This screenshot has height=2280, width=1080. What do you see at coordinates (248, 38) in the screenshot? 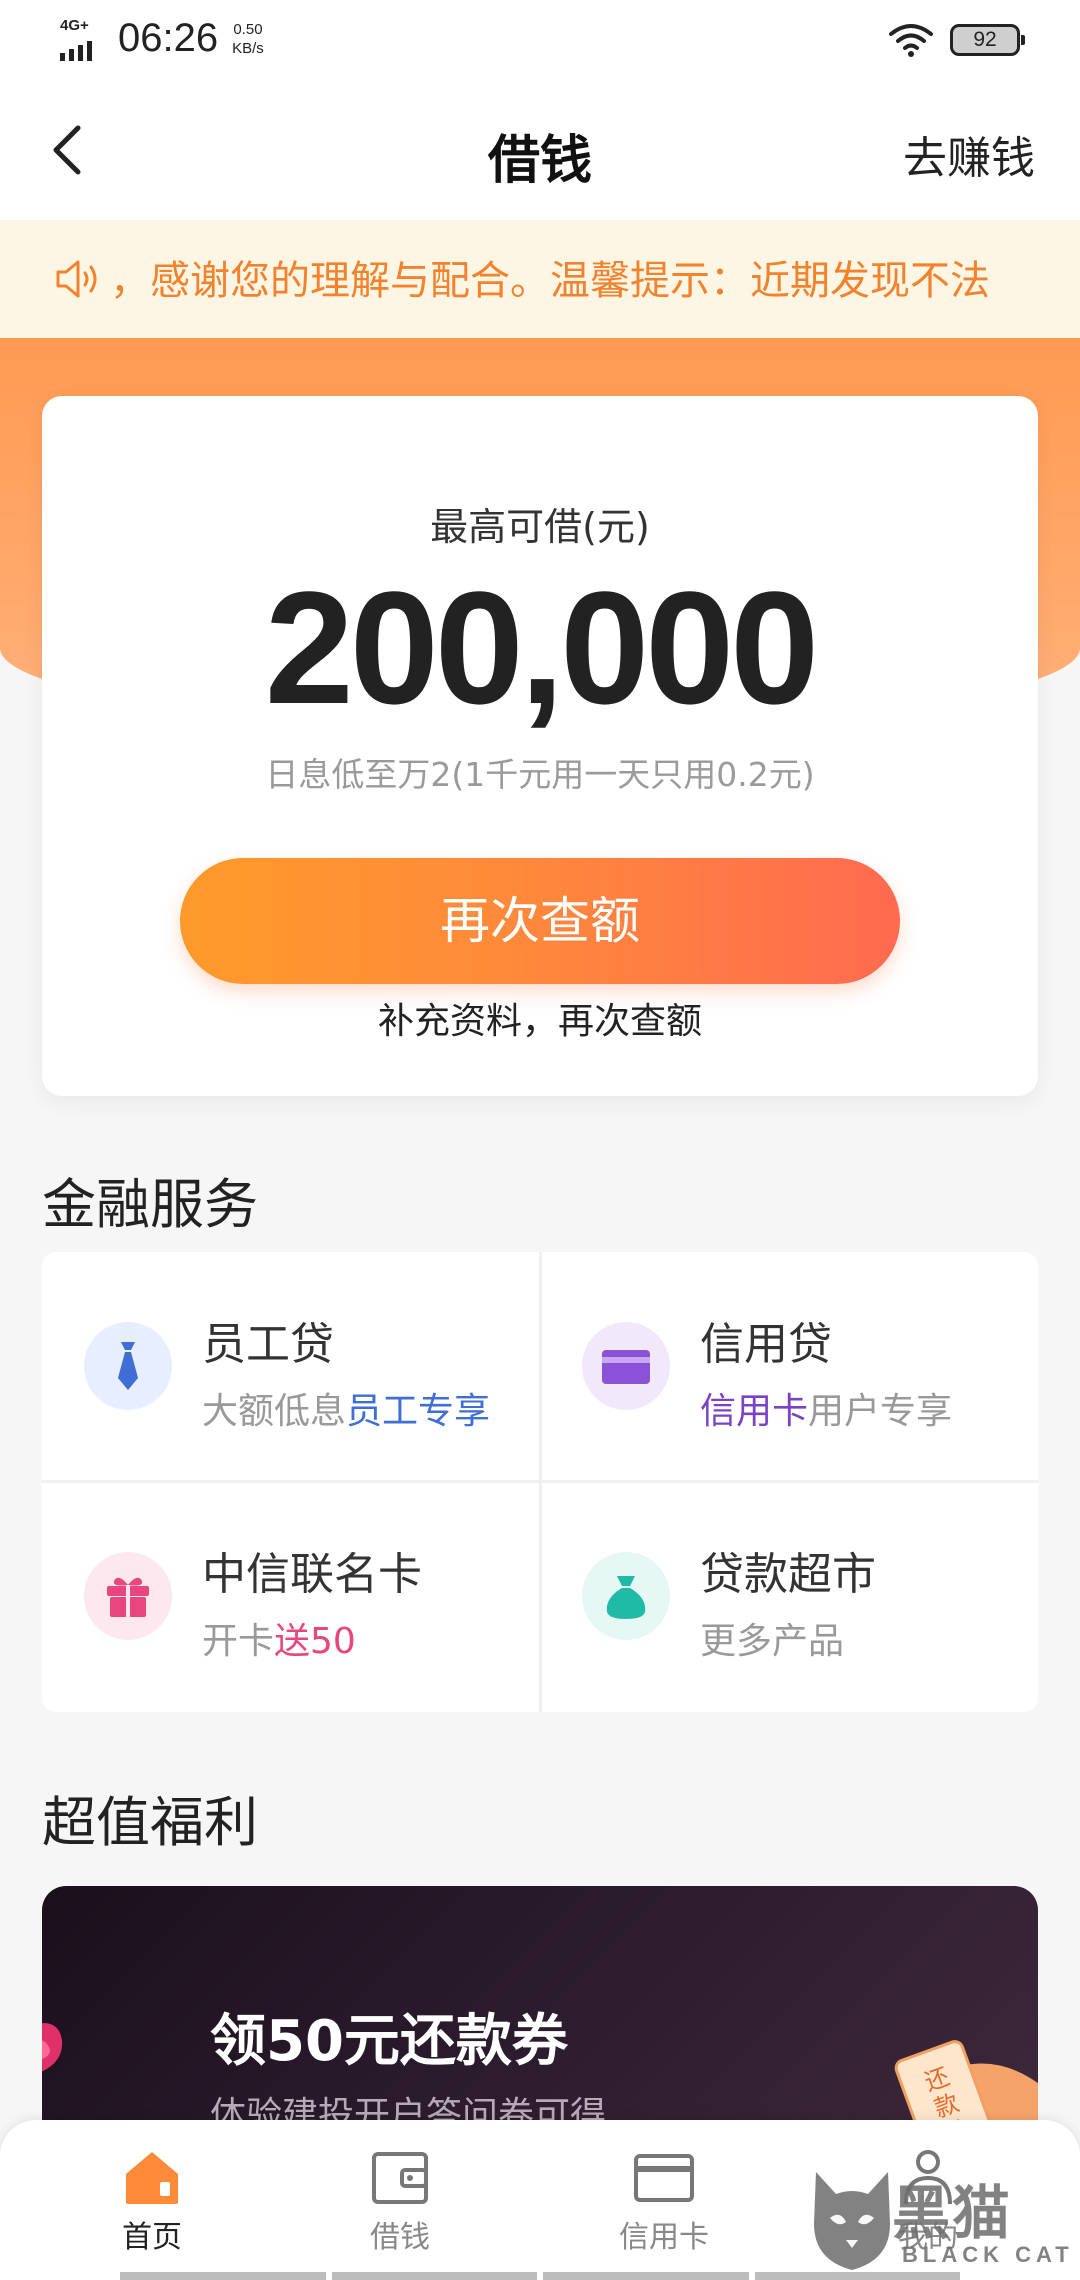
I see `network-speed: 0.50 KB/s` at bounding box center [248, 38].